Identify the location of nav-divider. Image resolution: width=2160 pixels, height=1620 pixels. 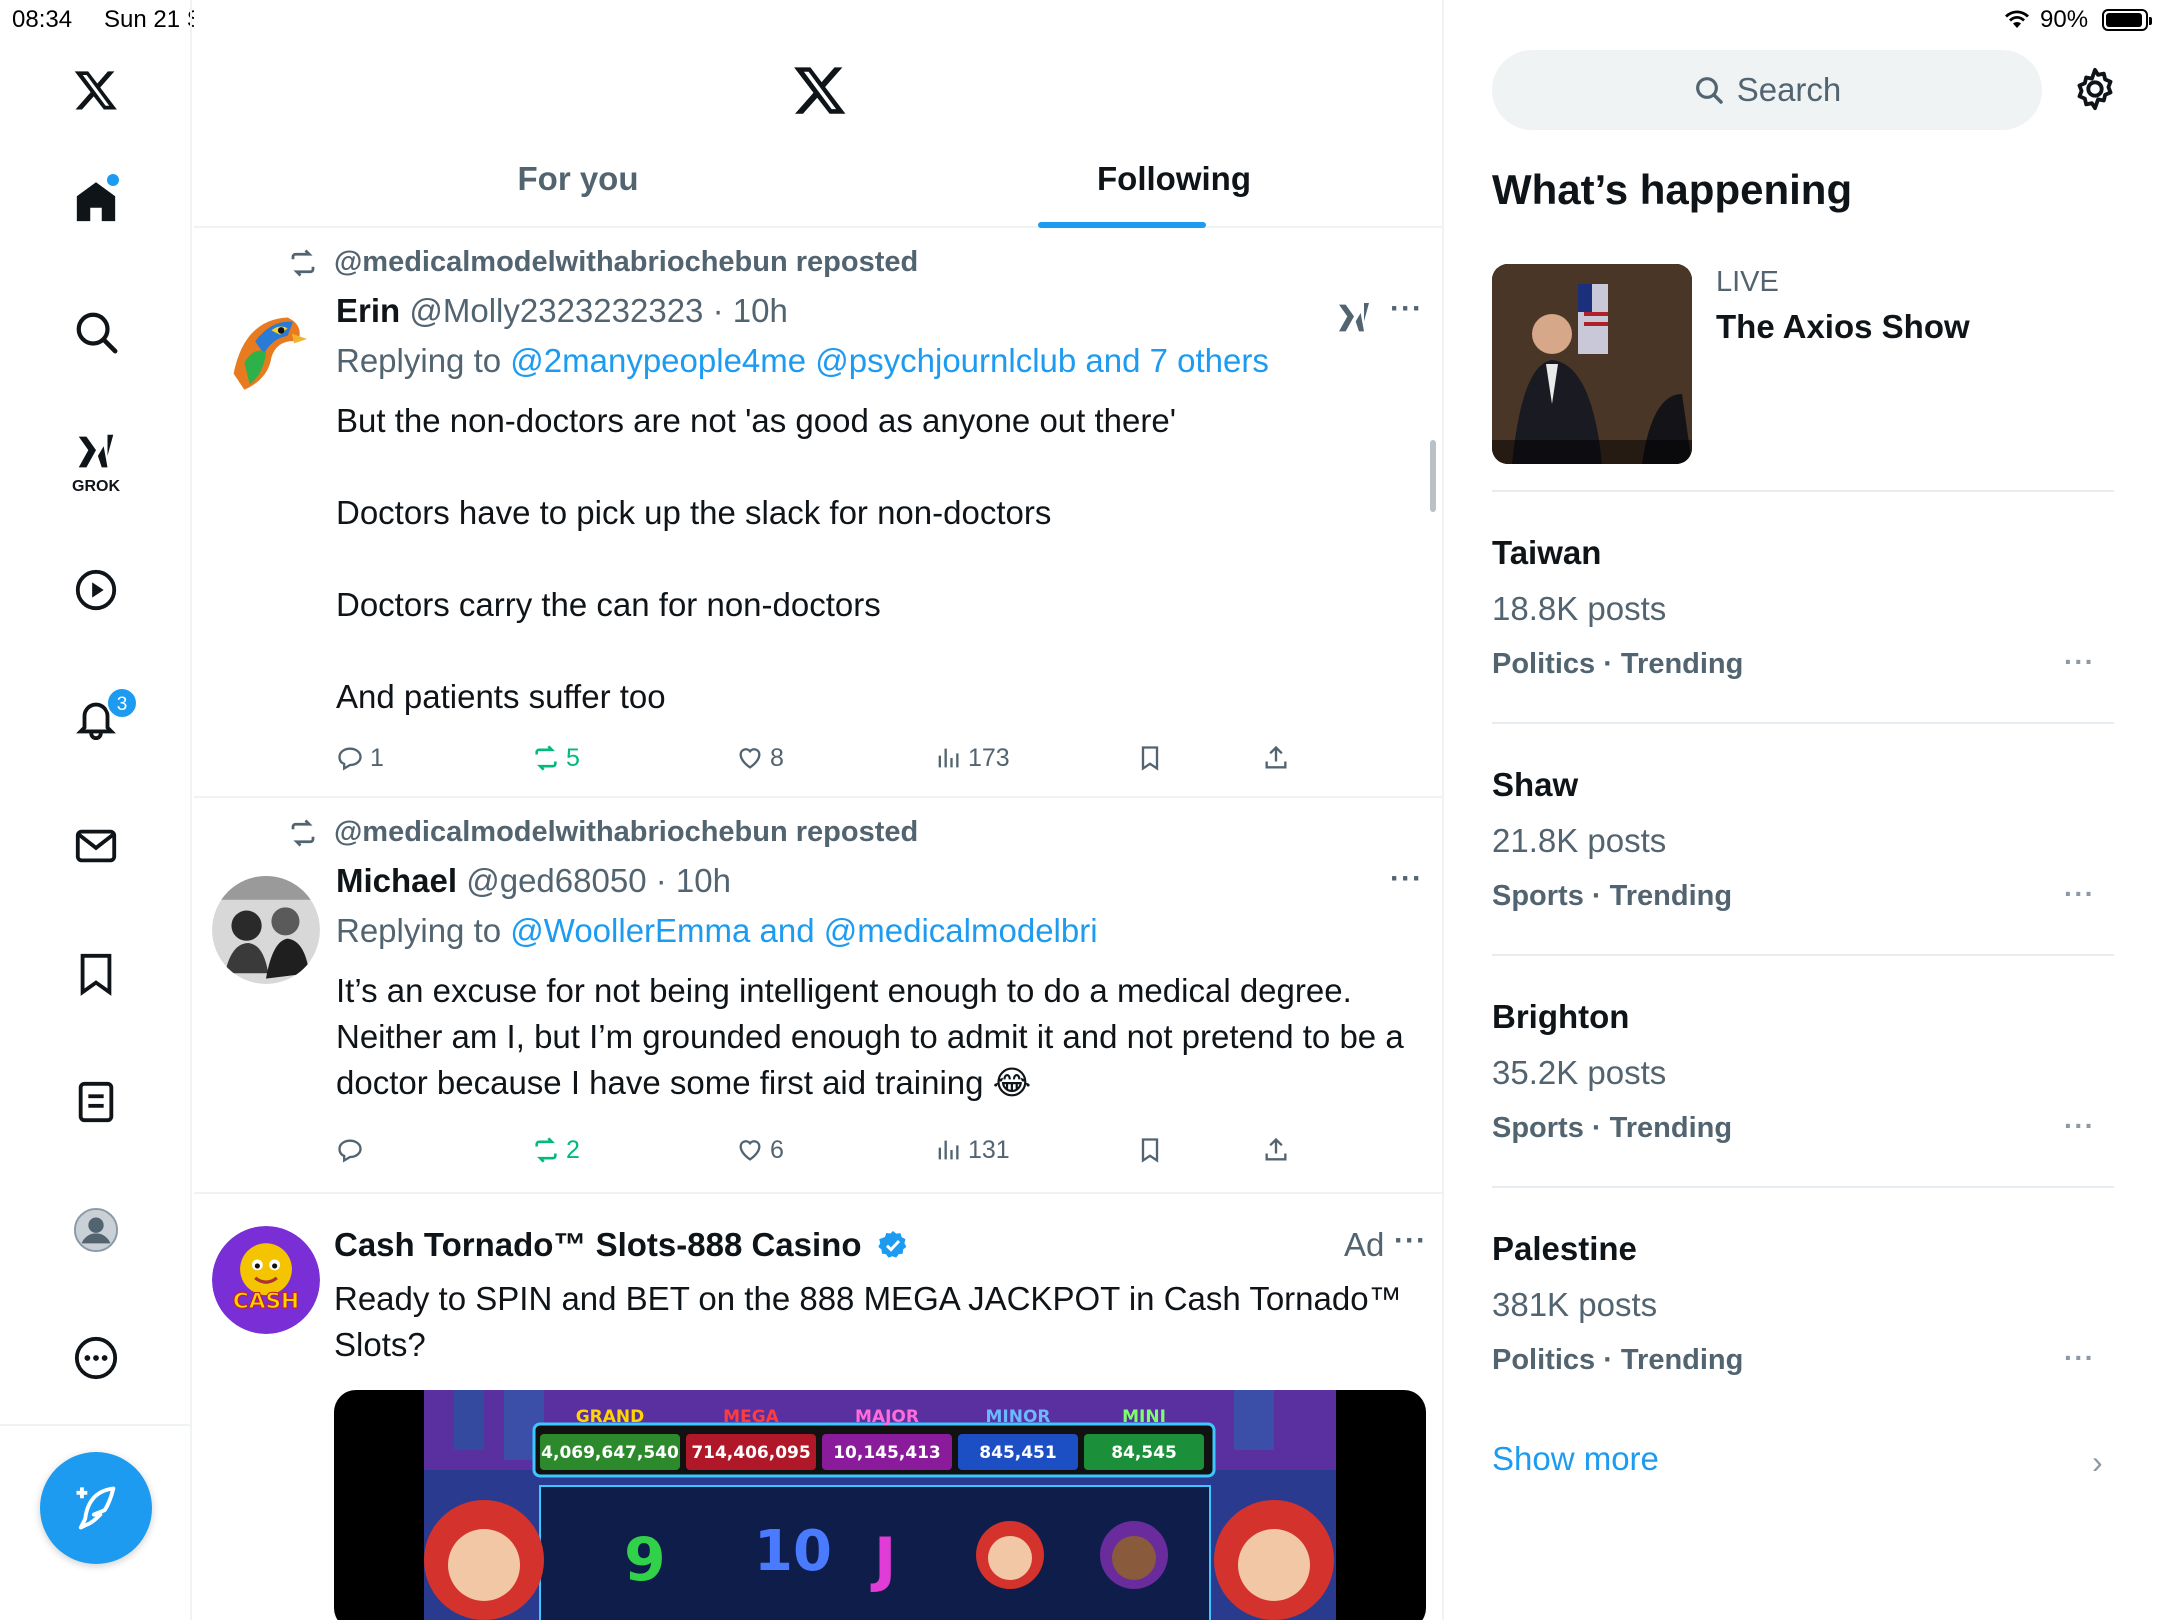
(96, 1425).